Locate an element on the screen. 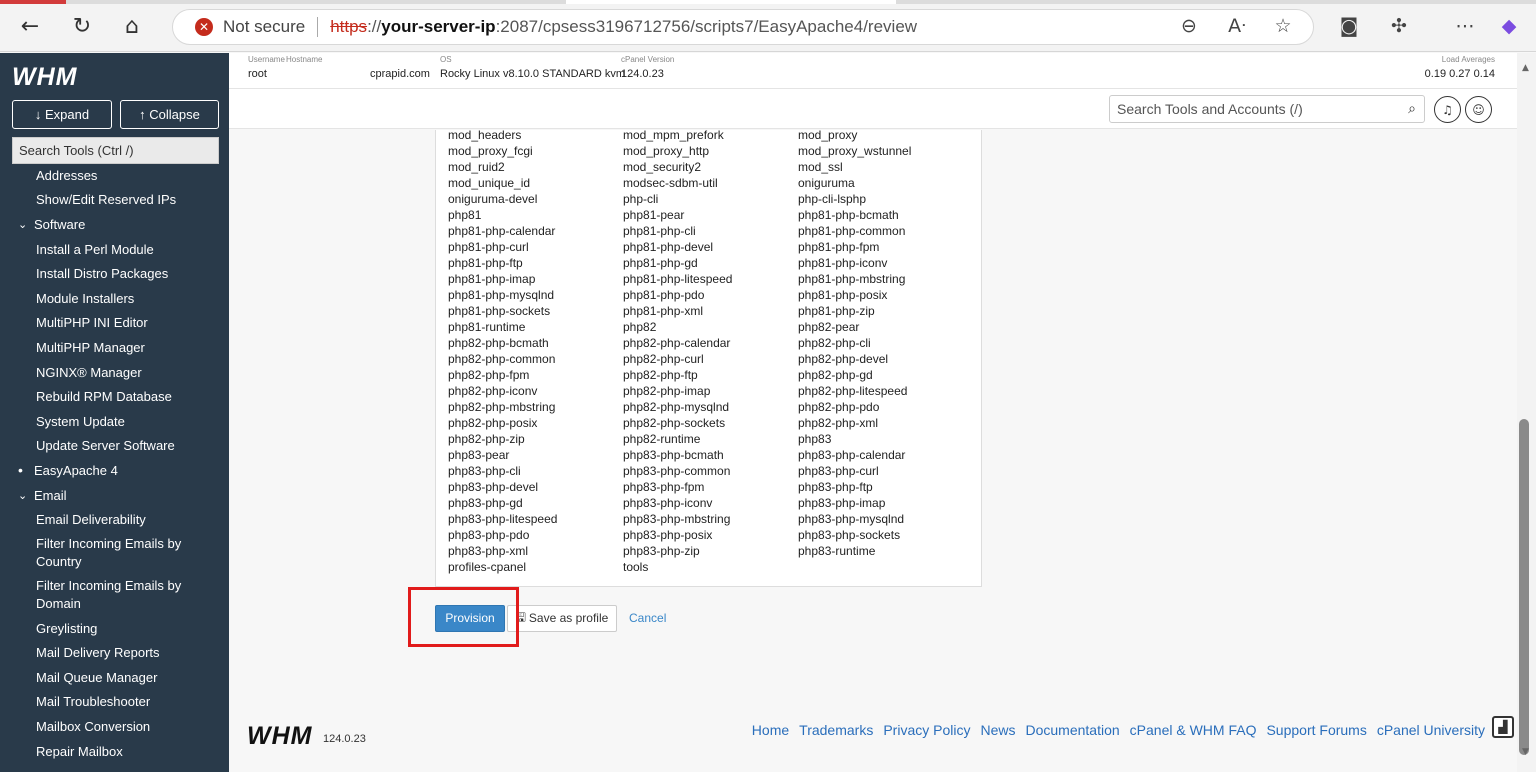 The image size is (1536, 772). footer-link: News is located at coordinates (997, 730).